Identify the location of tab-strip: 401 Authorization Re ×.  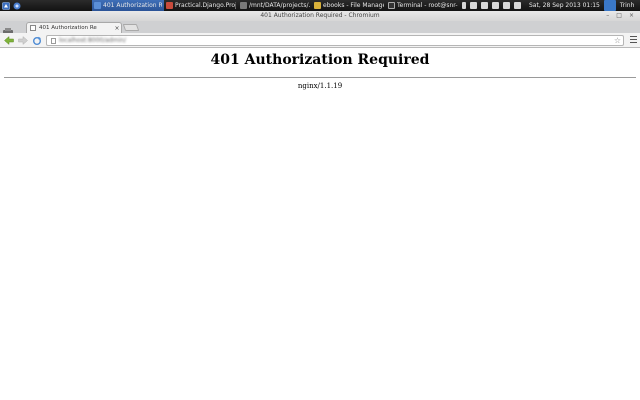
(320, 28).